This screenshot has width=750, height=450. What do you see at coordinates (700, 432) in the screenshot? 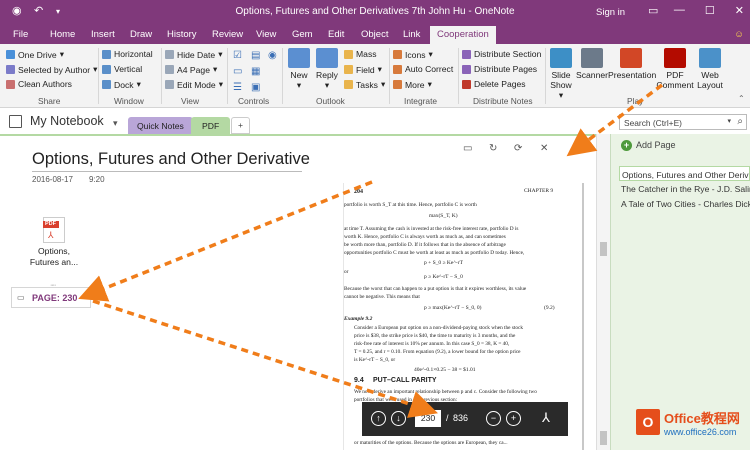
I see `brand-url: www.office26.com` at bounding box center [700, 432].